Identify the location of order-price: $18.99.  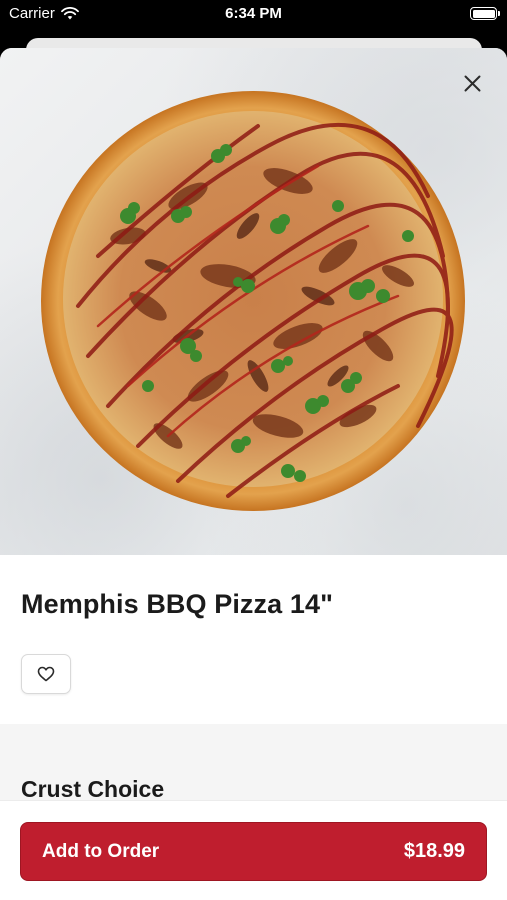
(434, 851).